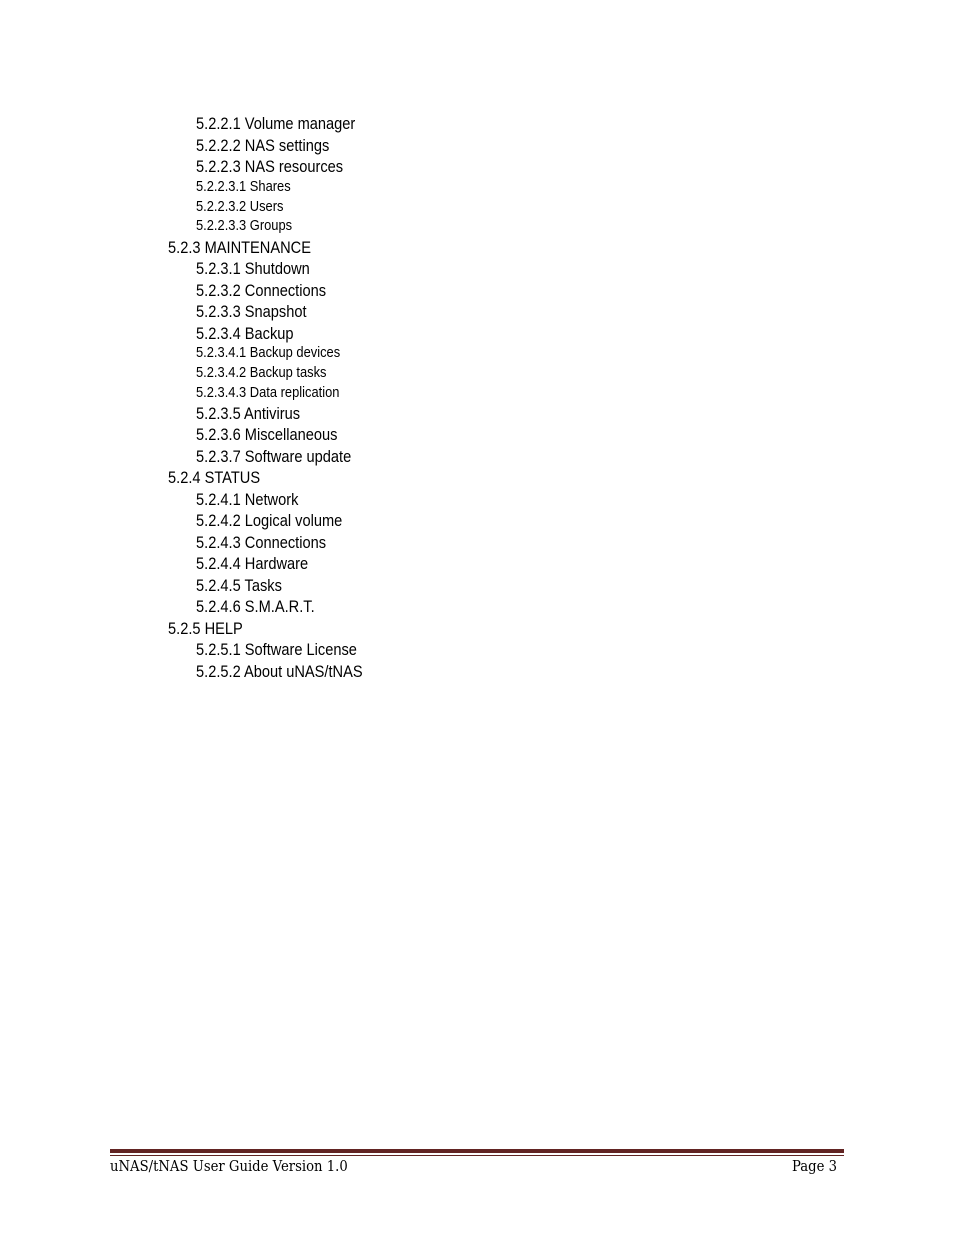  Describe the element at coordinates (248, 414) in the screenshot. I see `toc-entry: 5.2.3.5 Antivirus` at that location.